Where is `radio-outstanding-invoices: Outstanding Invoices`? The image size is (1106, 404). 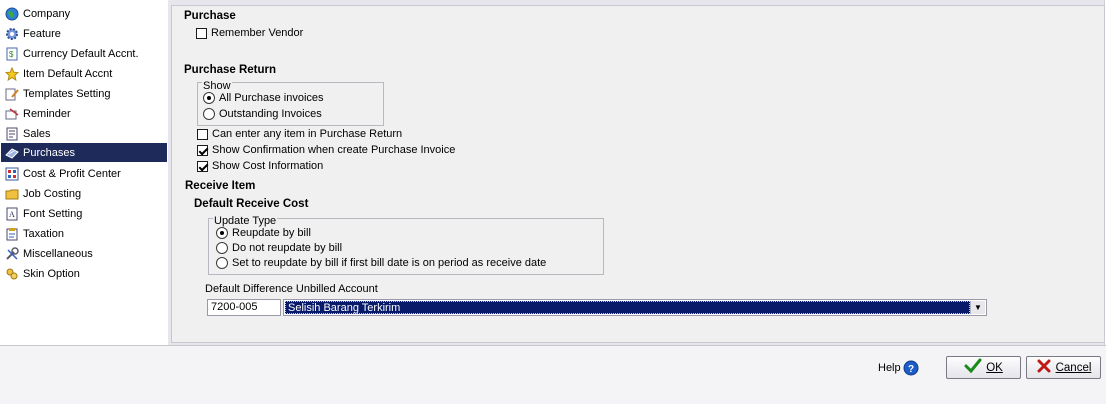
radio-outstanding-invoices: Outstanding Invoices is located at coordinates (262, 114).